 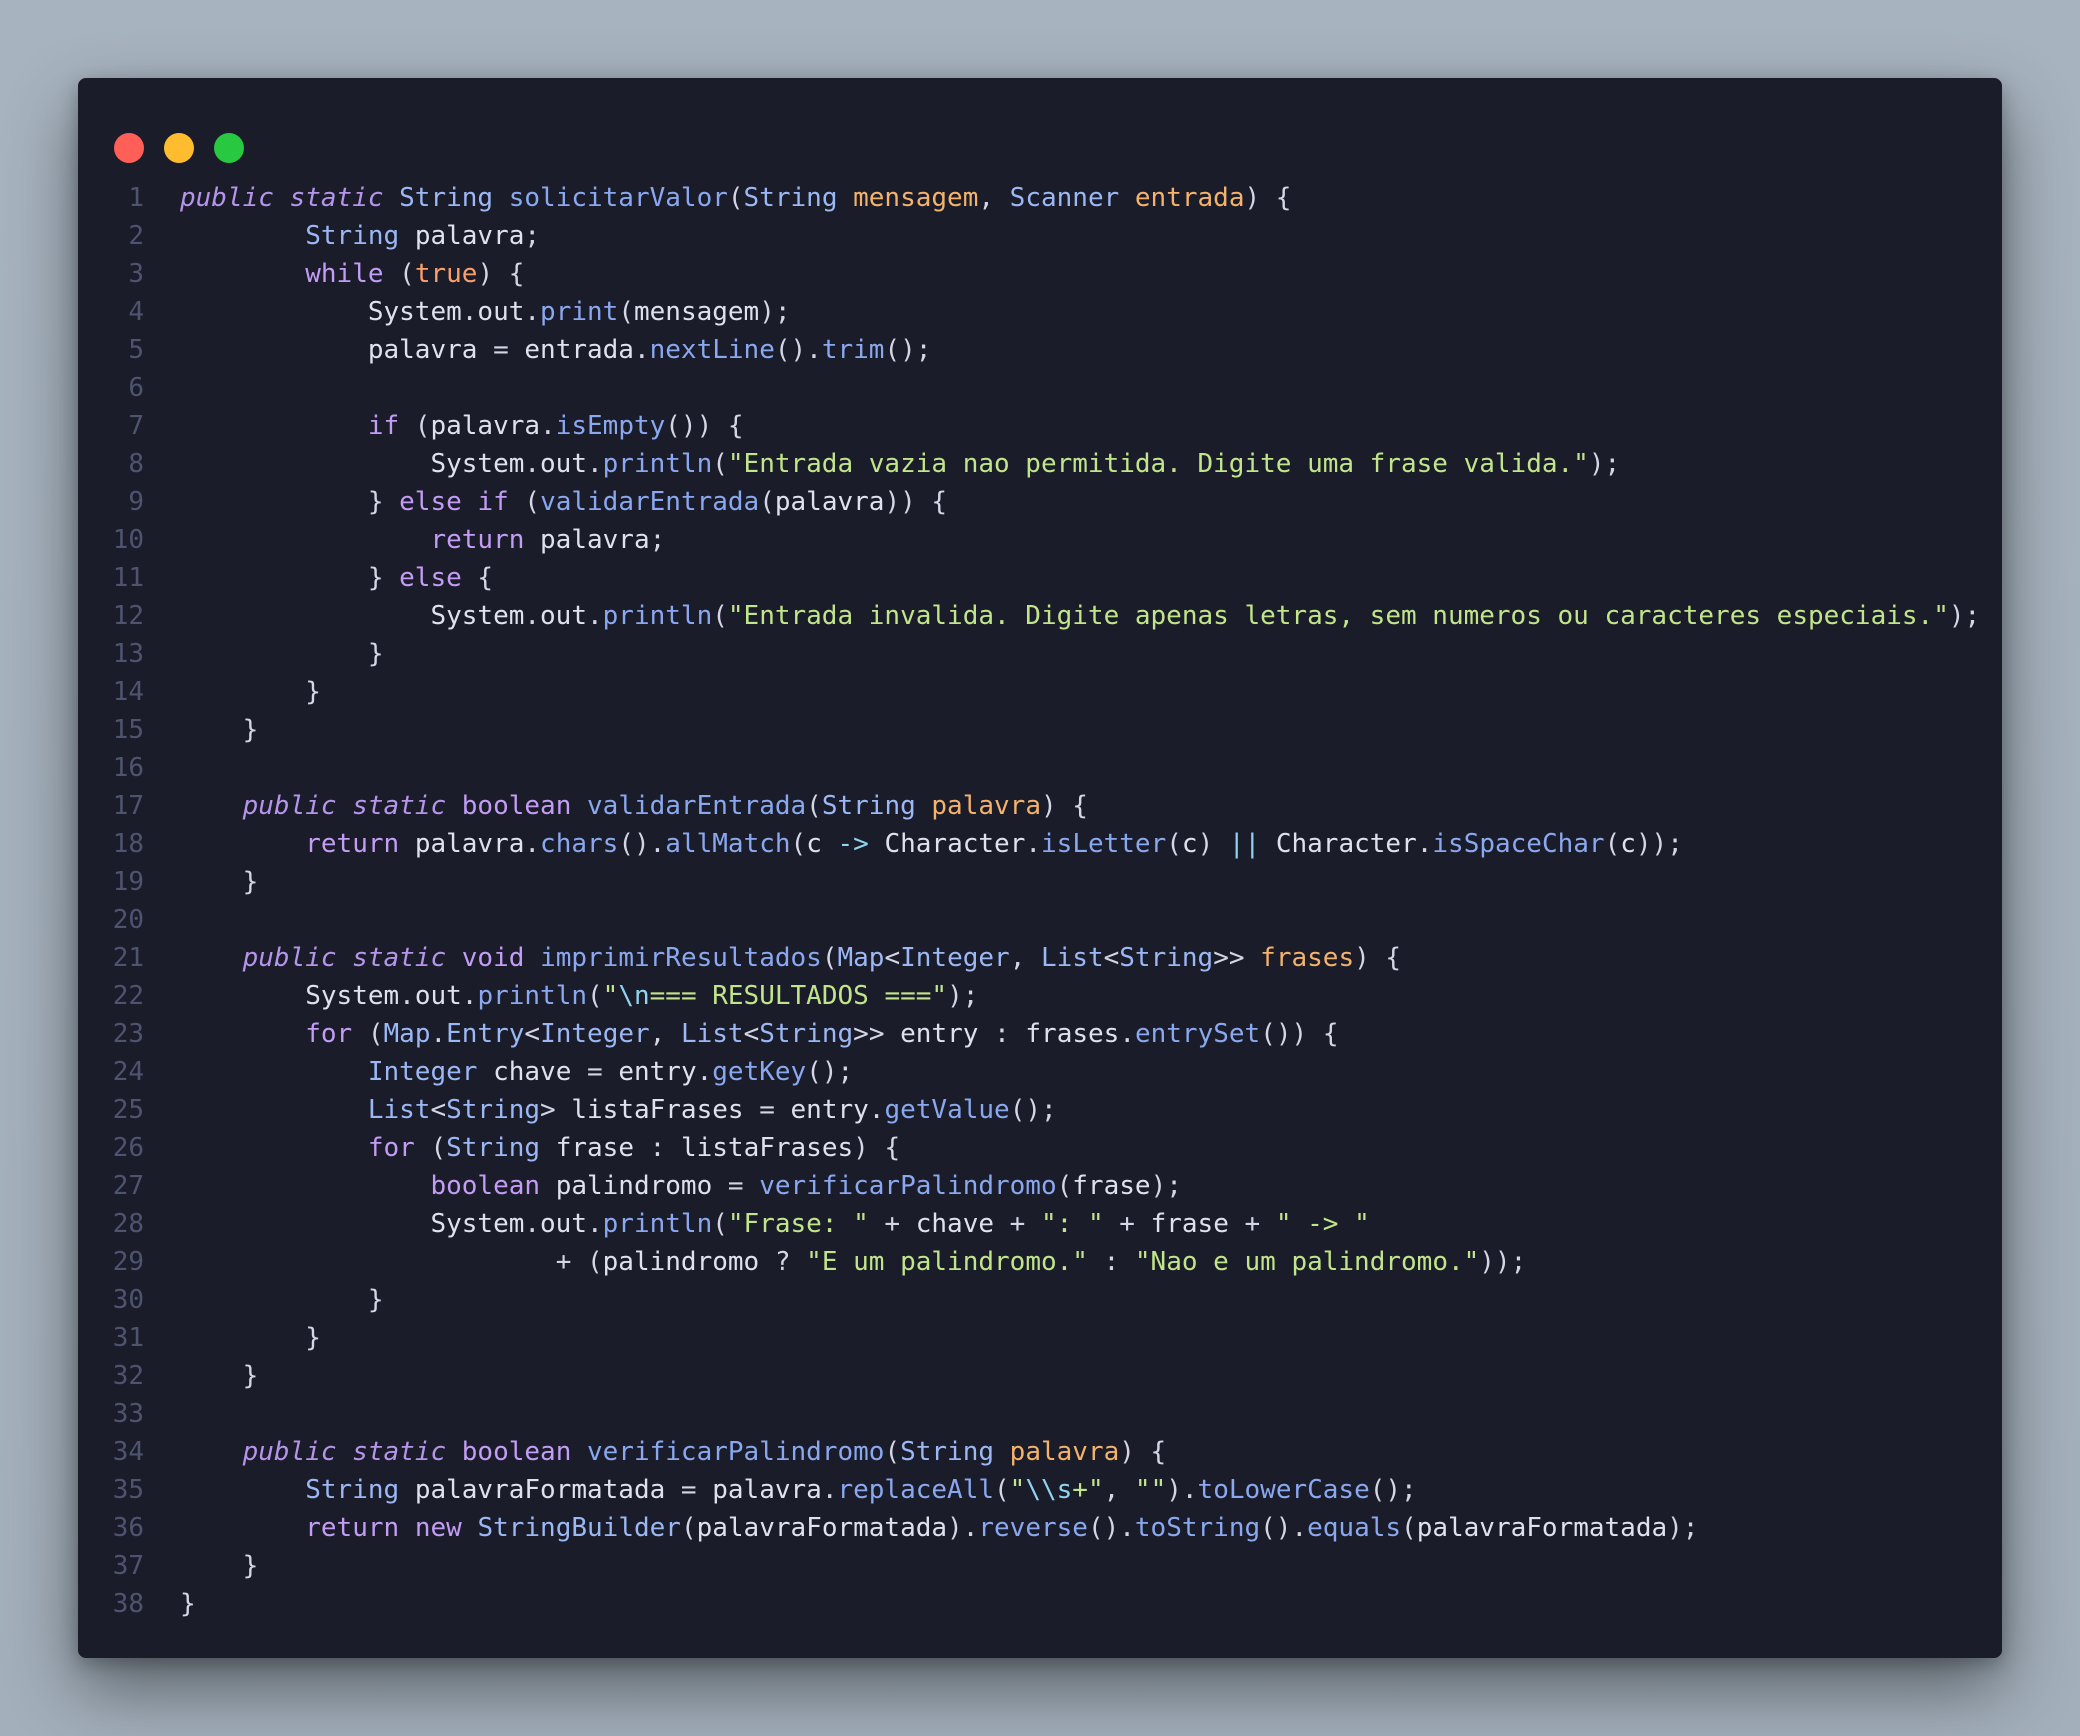 I want to click on line-number: 13, so click(x=128, y=654).